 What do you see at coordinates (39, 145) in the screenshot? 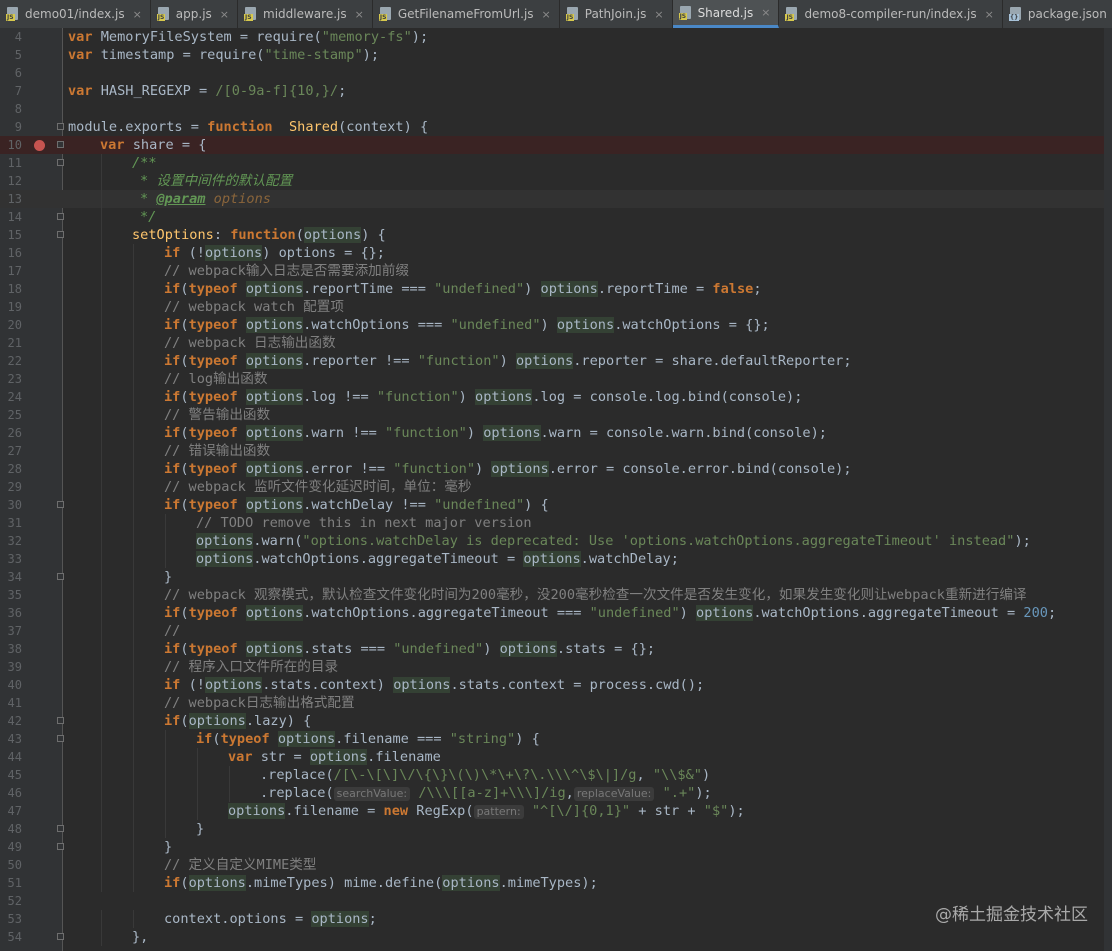
I see `breakpoint-icon` at bounding box center [39, 145].